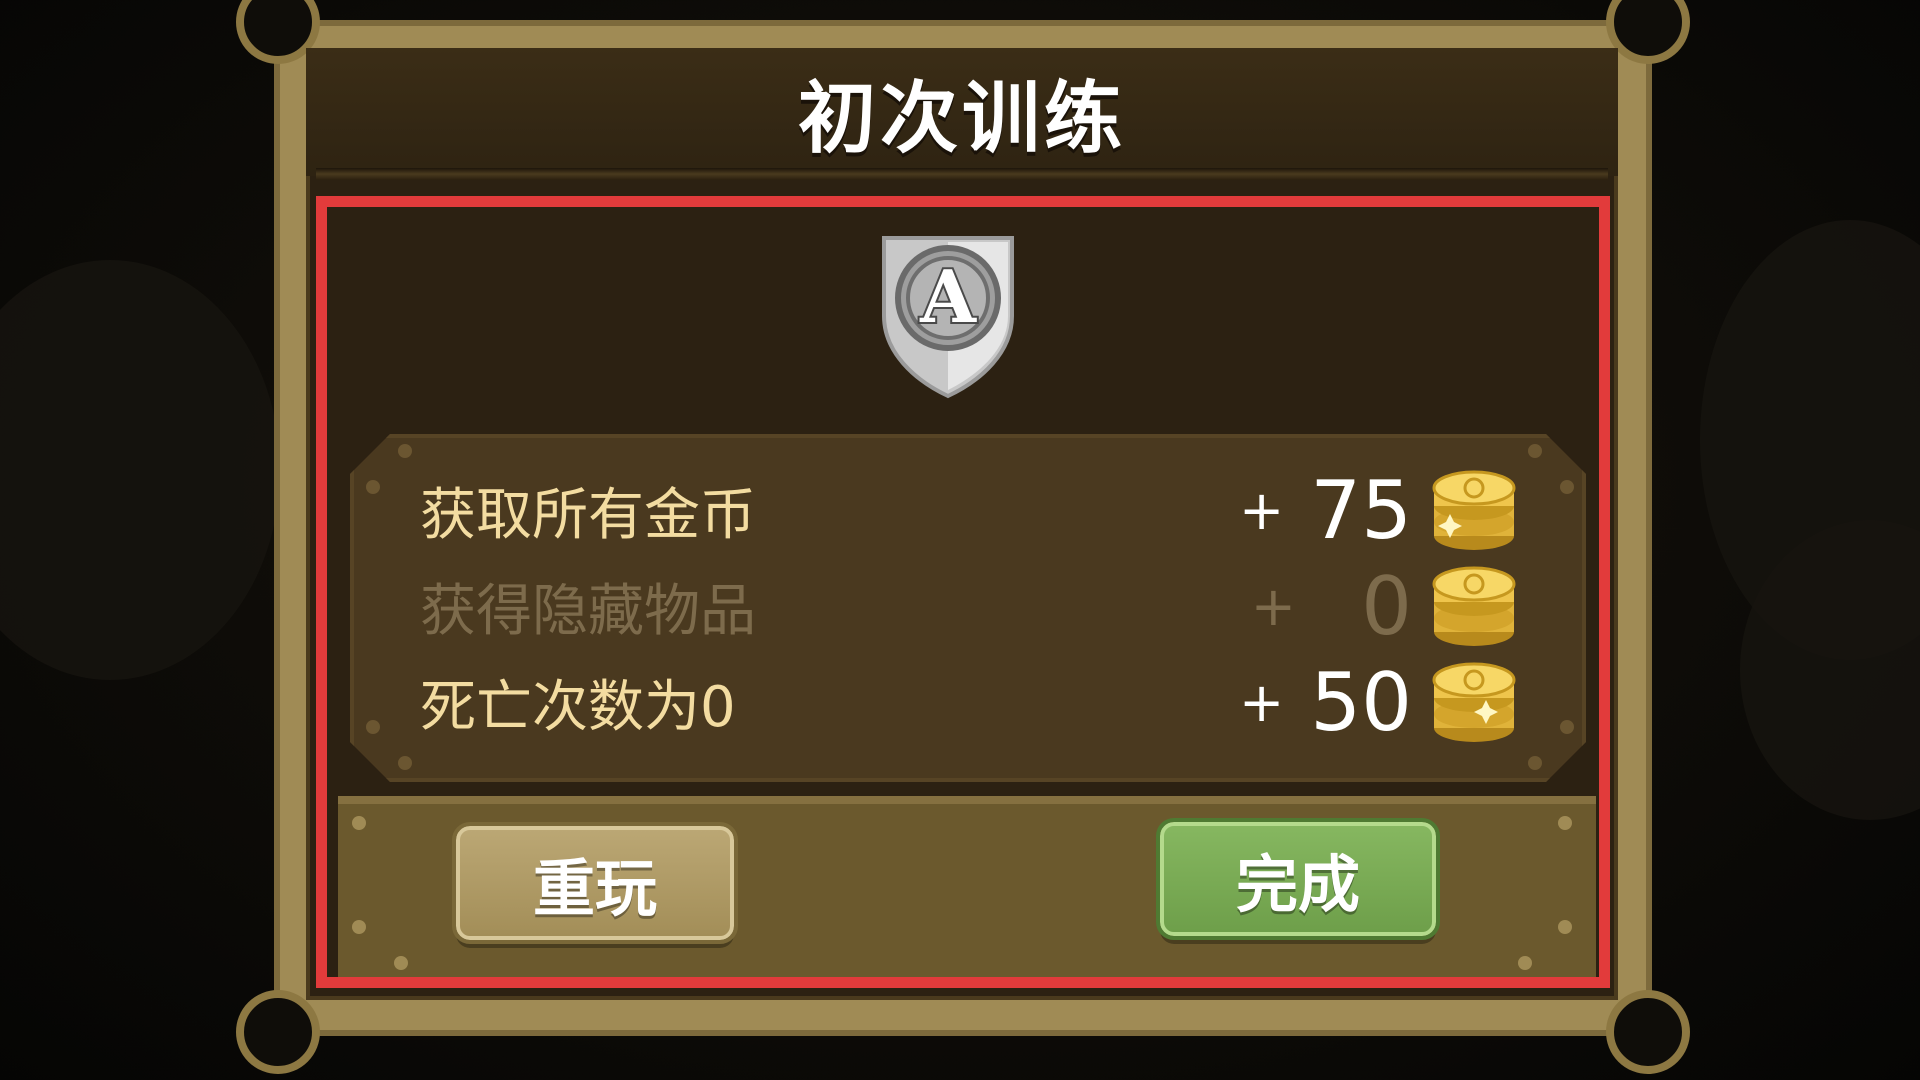  Describe the element at coordinates (1386, 606) in the screenshot. I see `reward-amount: 0` at that location.